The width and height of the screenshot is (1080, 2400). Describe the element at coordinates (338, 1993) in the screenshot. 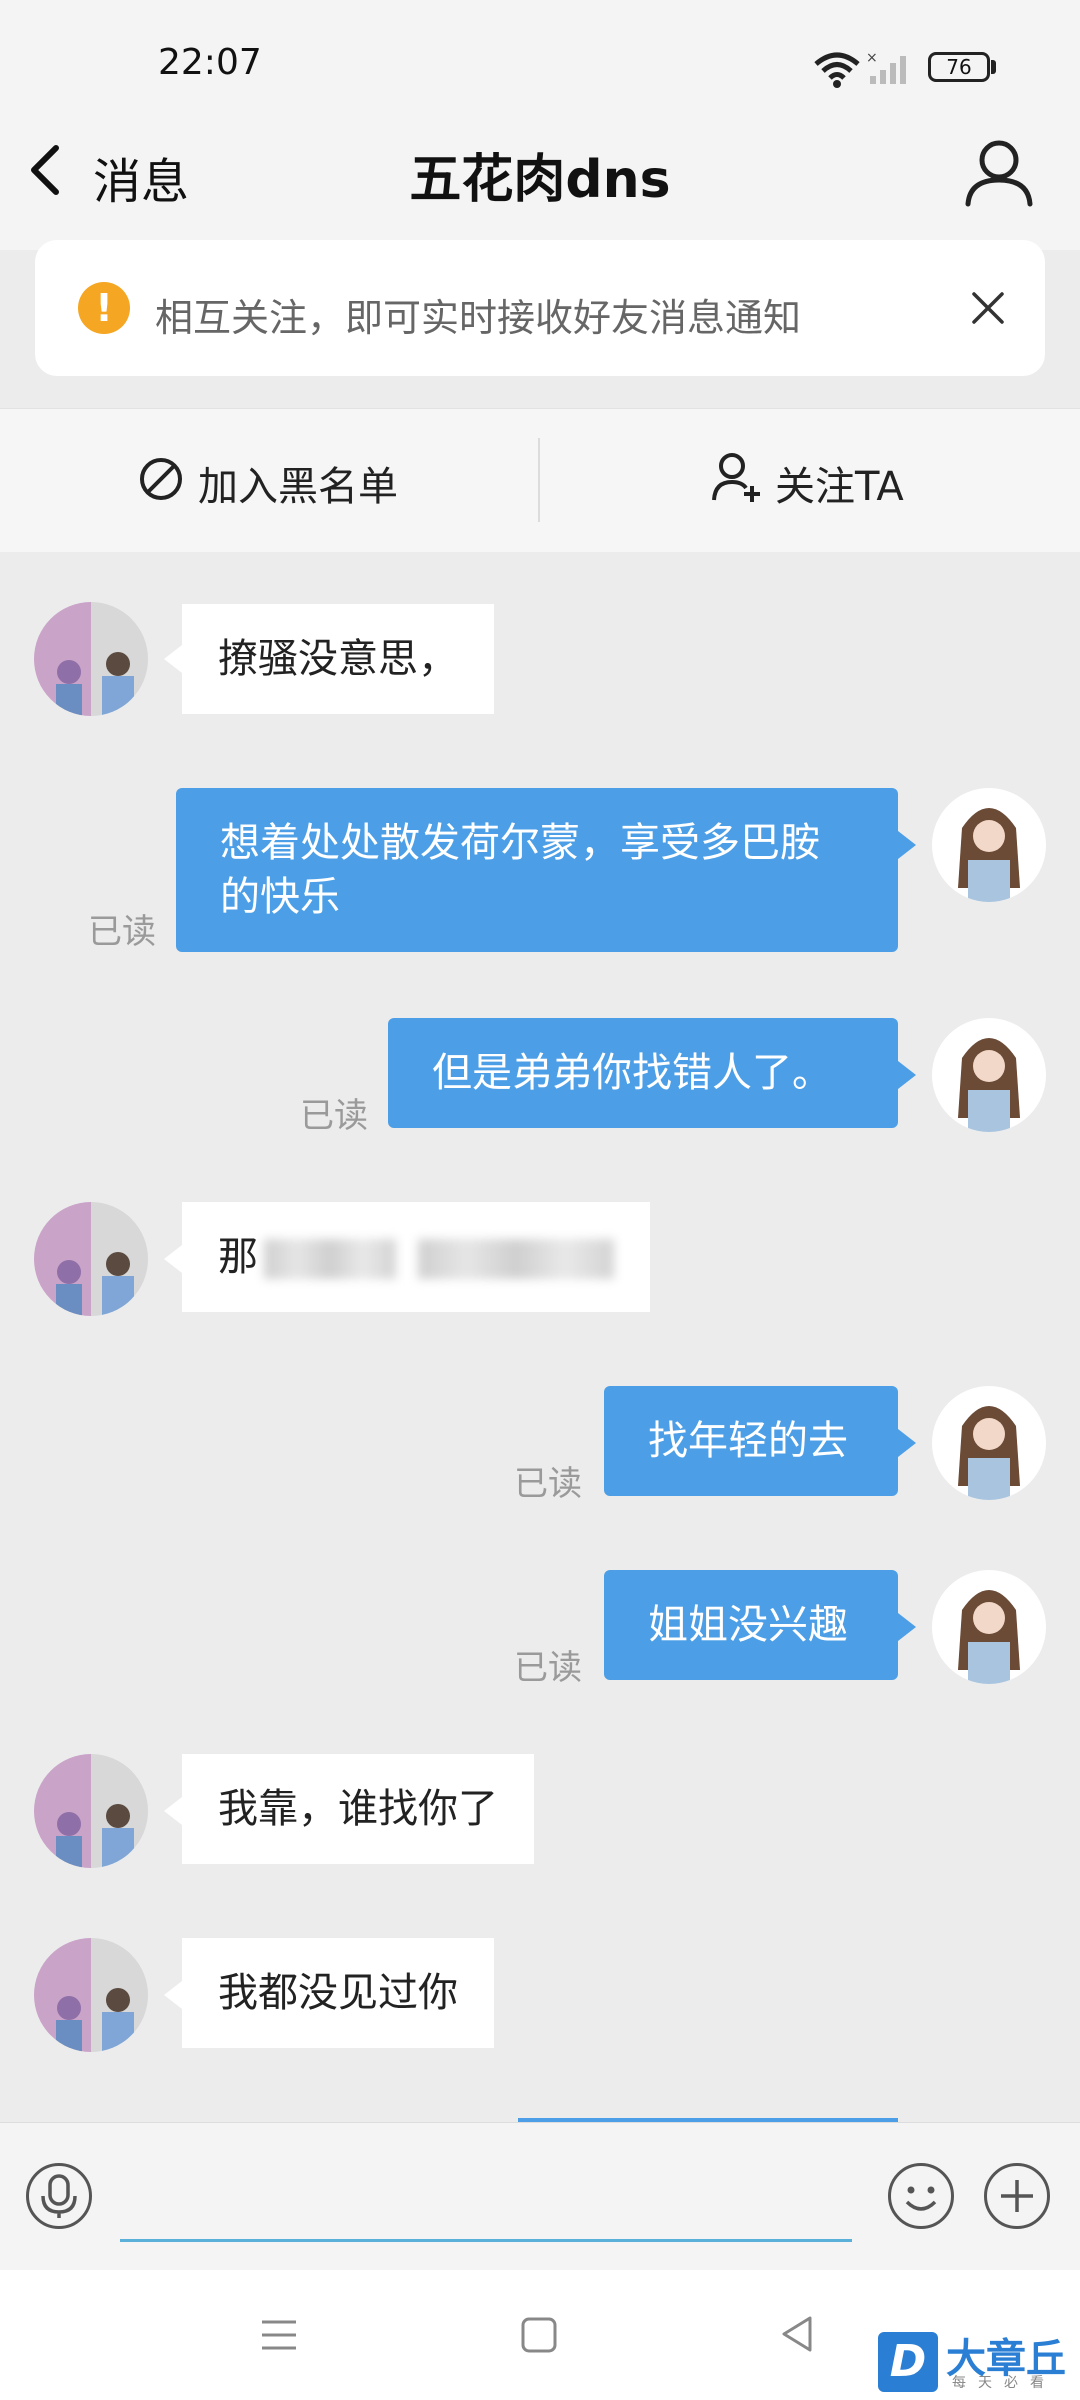

I see `received-message: 我都没见过你` at that location.